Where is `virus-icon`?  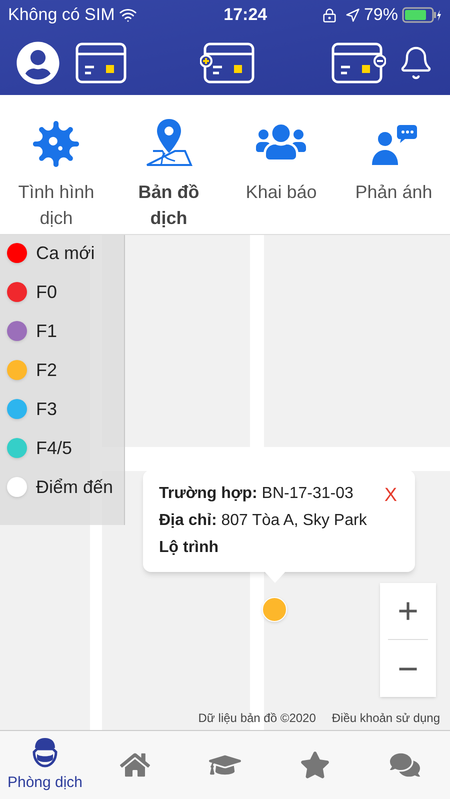
virus-icon is located at coordinates (56, 144).